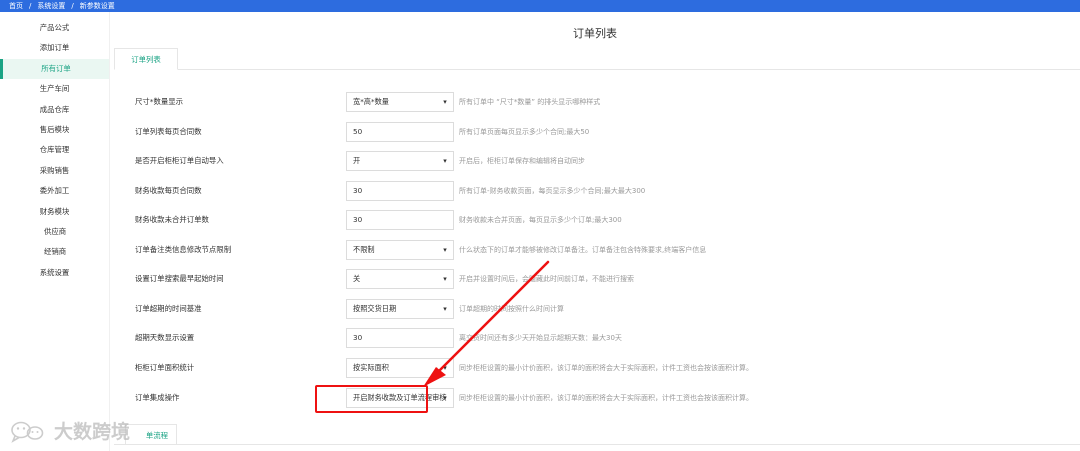 The width and height of the screenshot is (1080, 451). What do you see at coordinates (54, 191) in the screenshot?
I see `sidebar-item-outsourcing: 委外加工` at bounding box center [54, 191].